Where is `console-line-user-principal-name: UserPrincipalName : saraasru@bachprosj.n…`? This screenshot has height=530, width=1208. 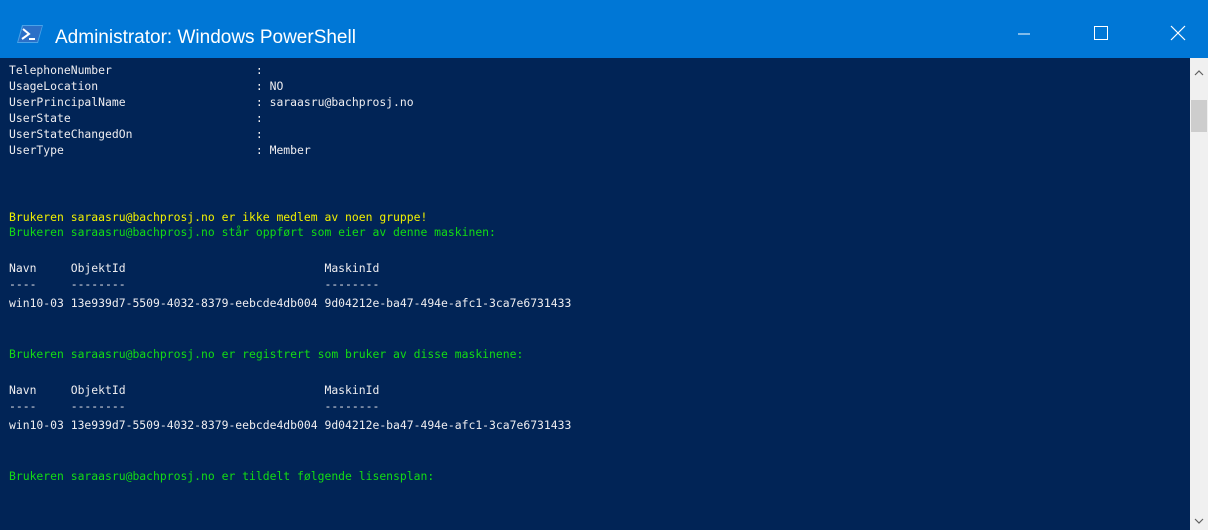
console-line-user-principal-name: UserPrincipalName : saraasru@bachprosj.n… is located at coordinates (211, 102).